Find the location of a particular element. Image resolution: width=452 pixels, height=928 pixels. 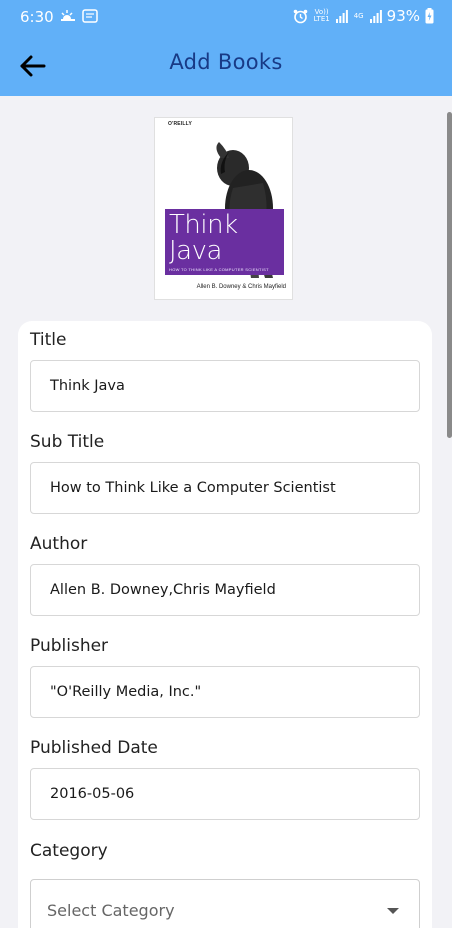

published-date-field: 2016-05-06 is located at coordinates (225, 794).